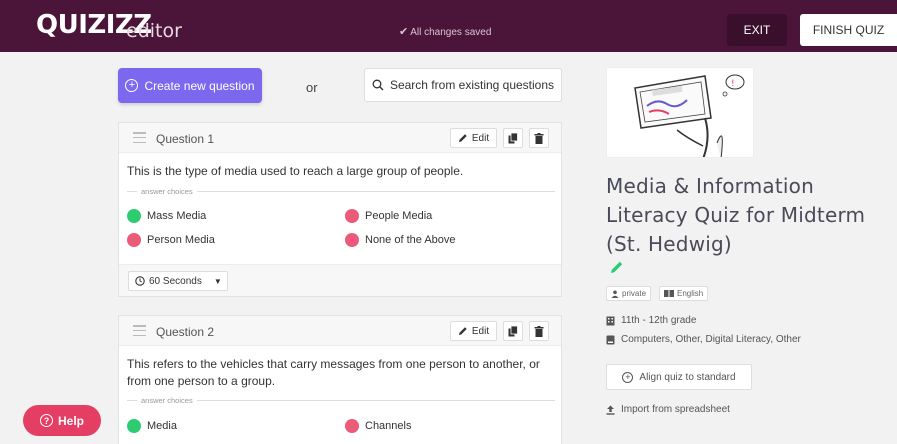 This screenshot has width=897, height=444. Describe the element at coordinates (378, 85) in the screenshot. I see `search-icon` at that location.